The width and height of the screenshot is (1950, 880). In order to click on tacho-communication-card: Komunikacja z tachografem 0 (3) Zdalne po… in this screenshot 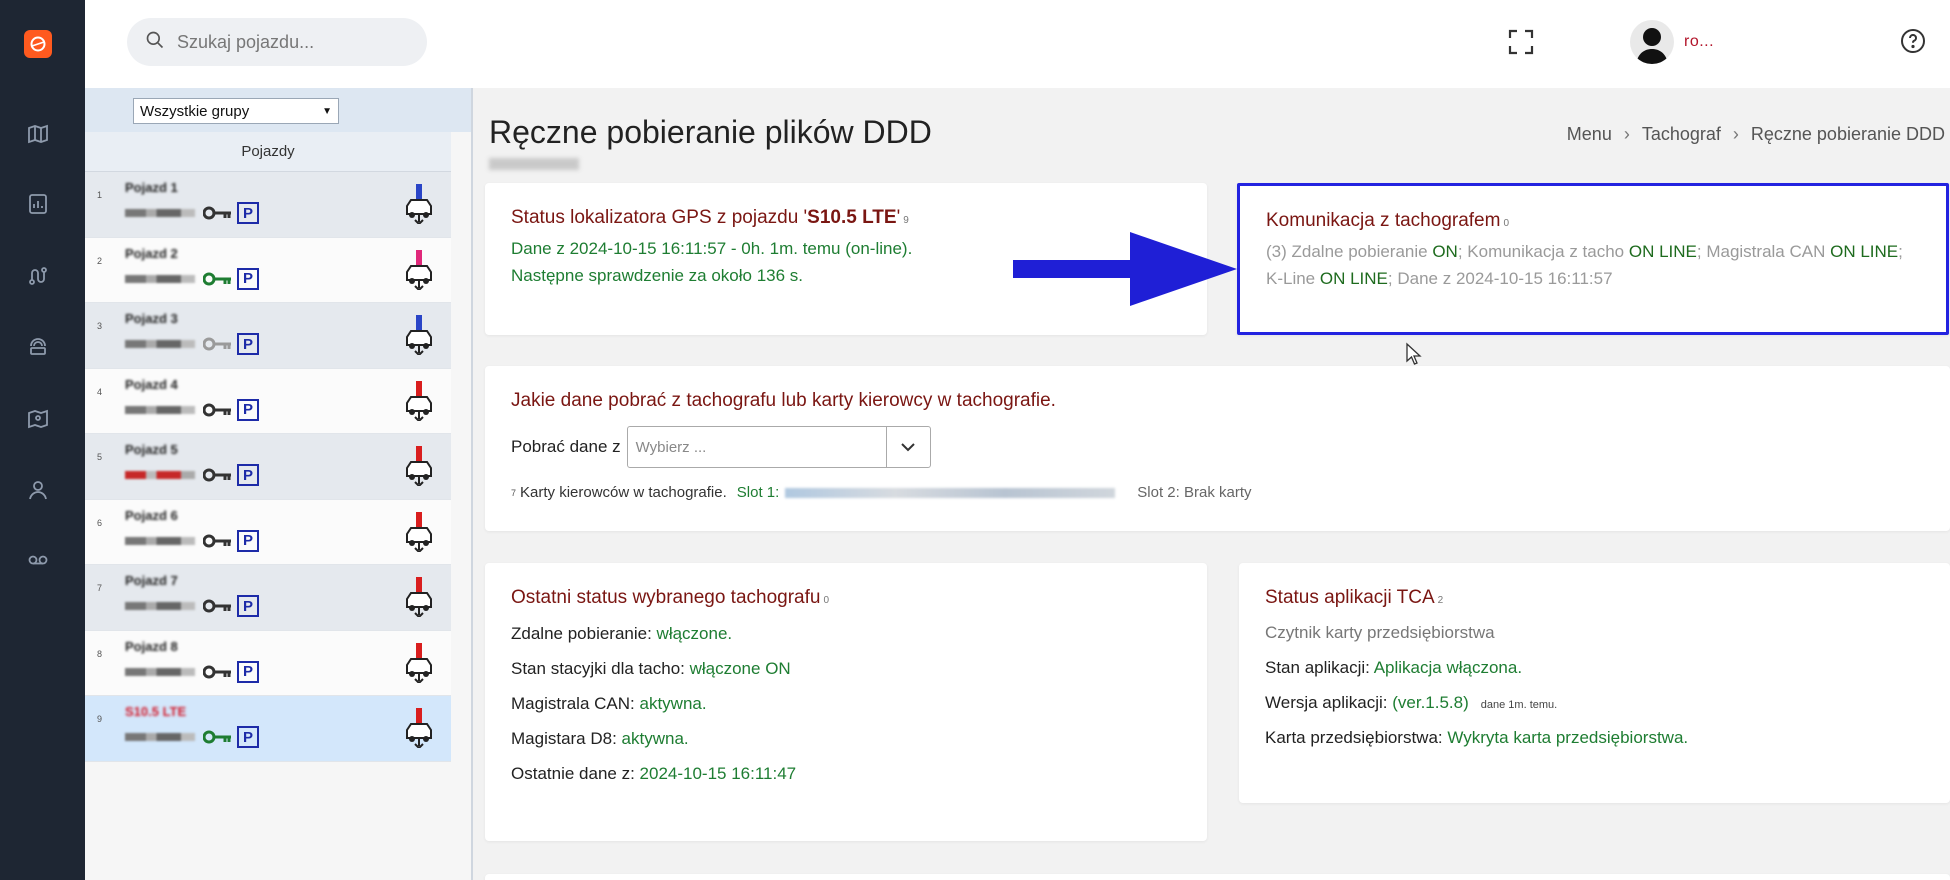, I will do `click(1593, 259)`.